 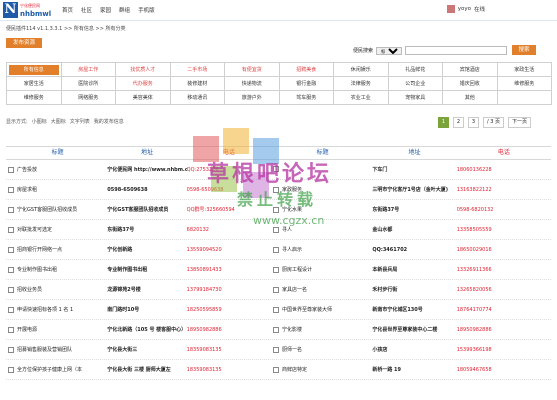 What do you see at coordinates (56, 269) in the screenshot?
I see `cell-title-left: 专业制作图书出租` at bounding box center [56, 269].